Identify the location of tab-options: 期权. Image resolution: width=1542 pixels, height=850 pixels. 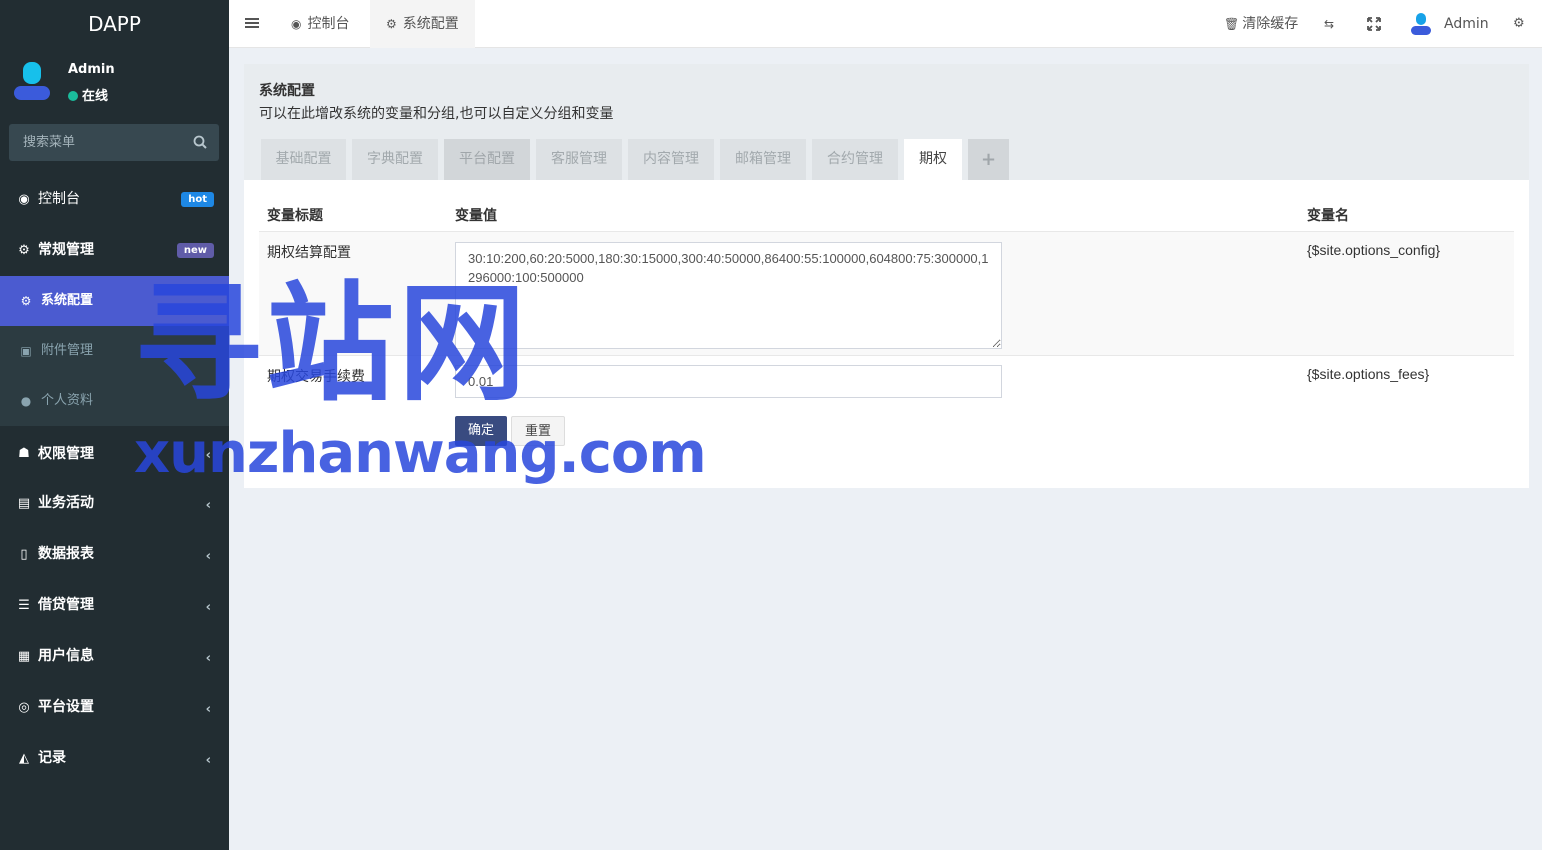
(933, 159).